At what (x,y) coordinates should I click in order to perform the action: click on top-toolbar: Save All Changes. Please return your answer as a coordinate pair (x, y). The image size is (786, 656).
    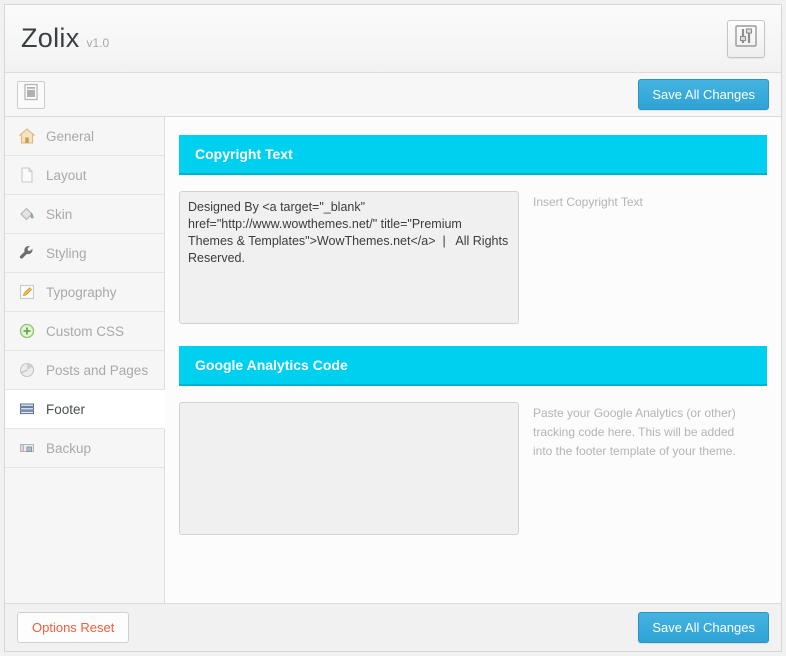
    Looking at the image, I should click on (393, 95).